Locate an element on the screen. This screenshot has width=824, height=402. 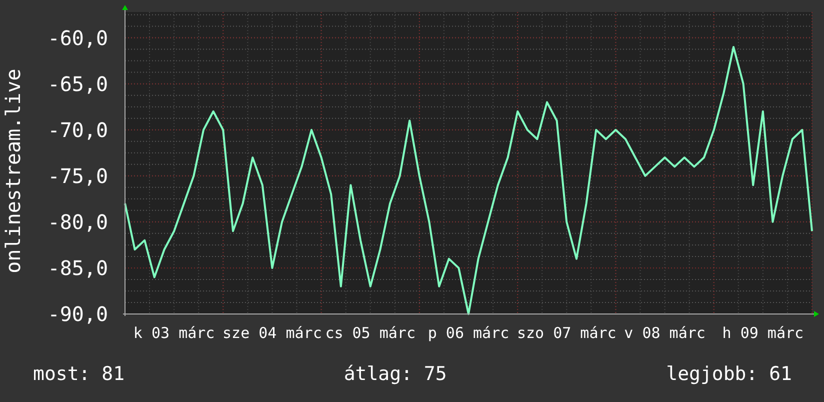
y-tick-label: -60,0 is located at coordinates (78, 38).